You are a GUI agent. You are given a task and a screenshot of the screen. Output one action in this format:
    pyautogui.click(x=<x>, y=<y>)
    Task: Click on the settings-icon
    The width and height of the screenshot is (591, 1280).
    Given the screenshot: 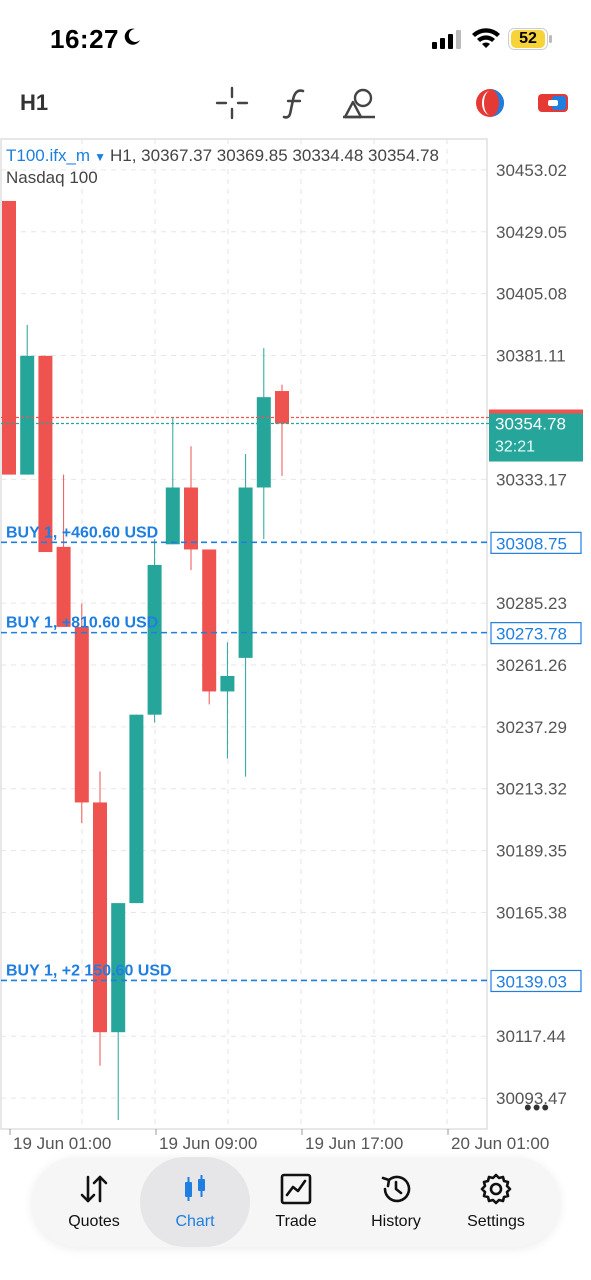 What is the action you would take?
    pyautogui.click(x=496, y=1189)
    